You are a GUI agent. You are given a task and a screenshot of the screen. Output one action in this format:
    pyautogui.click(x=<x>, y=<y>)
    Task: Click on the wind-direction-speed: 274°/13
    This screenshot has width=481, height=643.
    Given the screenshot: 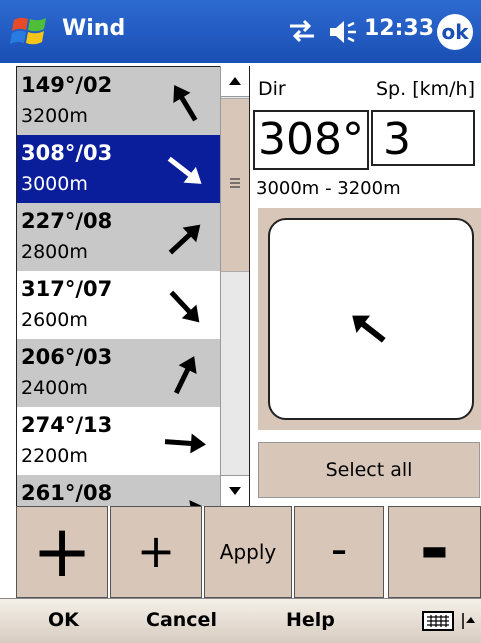 What is the action you would take?
    pyautogui.click(x=67, y=425)
    